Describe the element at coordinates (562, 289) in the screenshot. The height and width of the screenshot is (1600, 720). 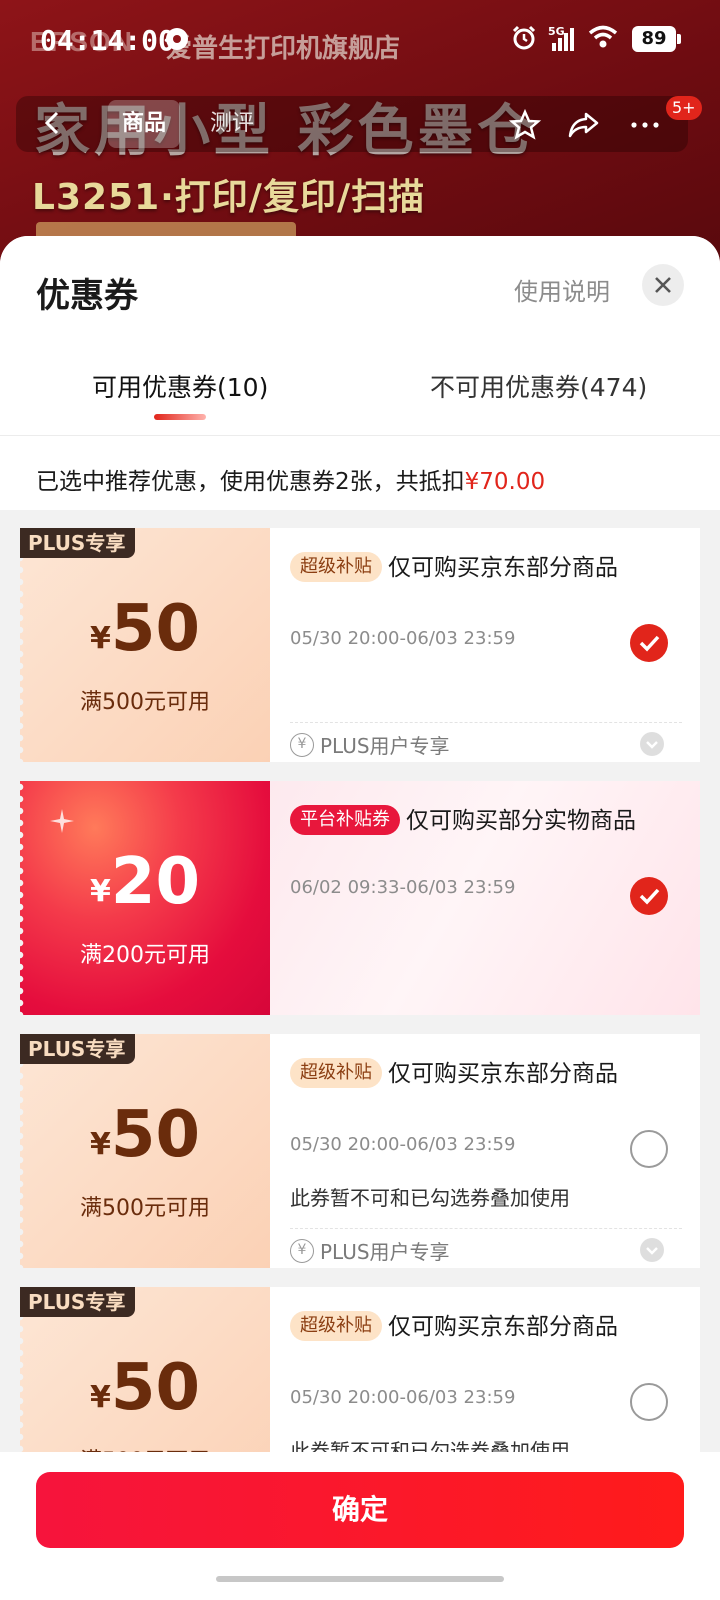
I see `usage-instructions-link: 使用说明` at that location.